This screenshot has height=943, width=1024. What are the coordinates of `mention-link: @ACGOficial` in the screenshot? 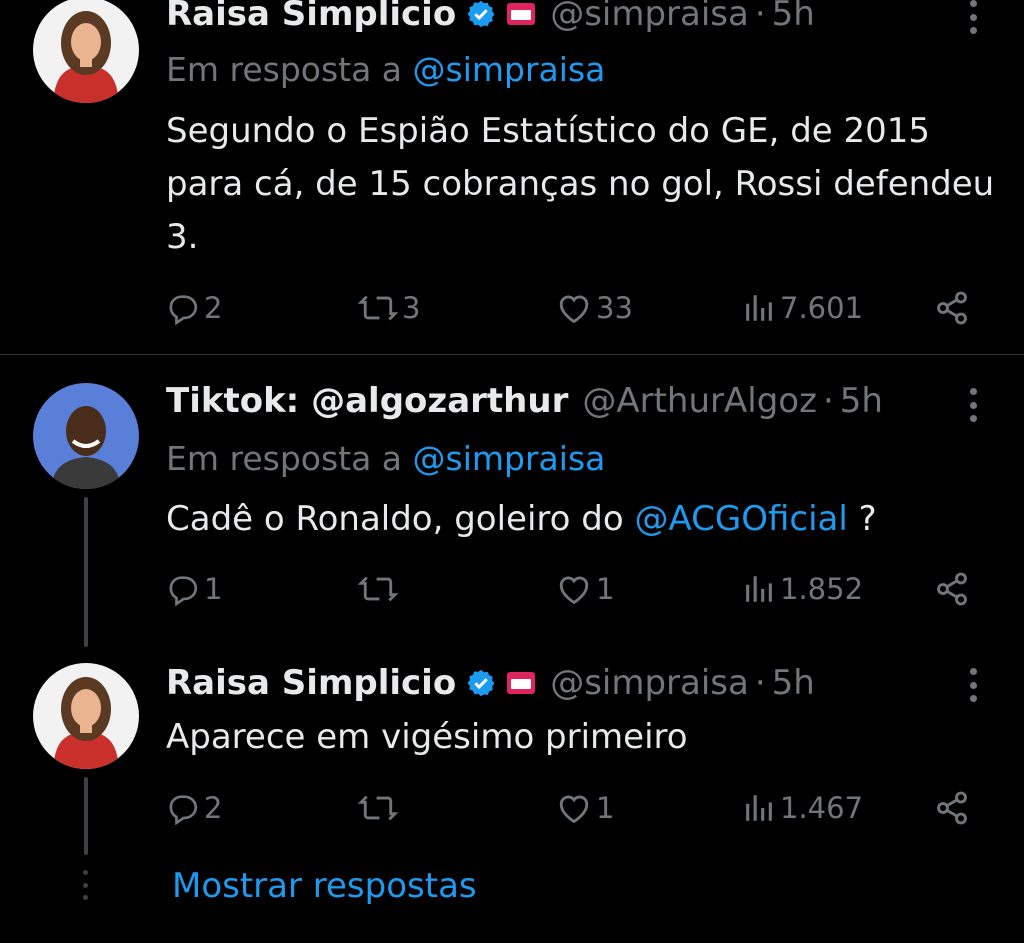 It's located at (740, 519).